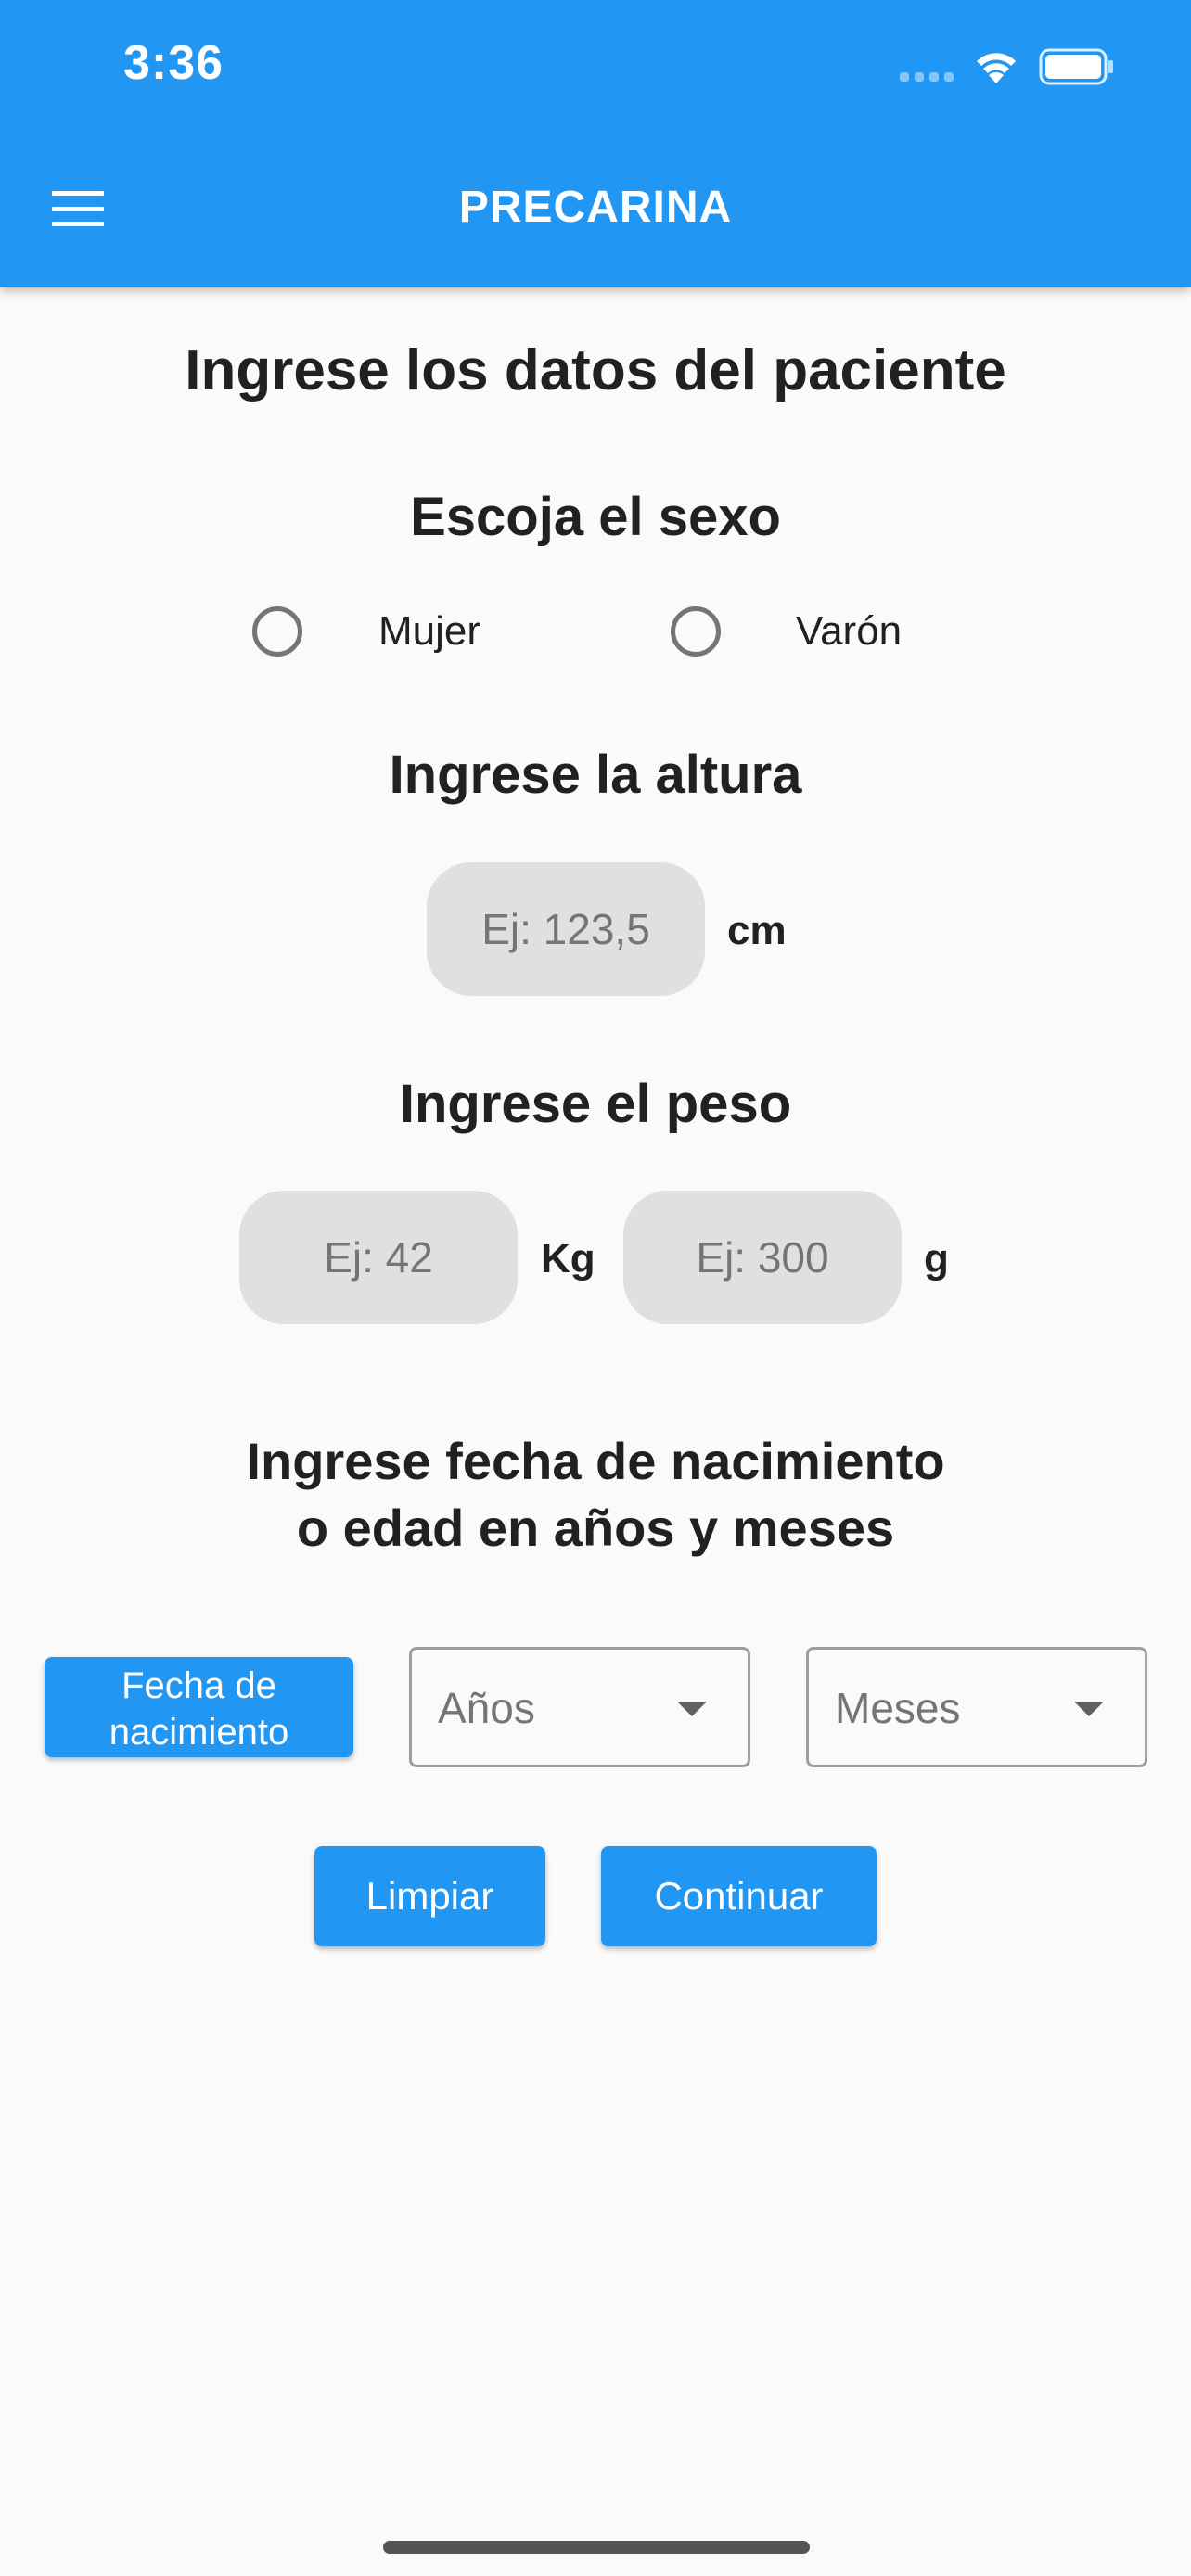  I want to click on height-section-title: Ingrese la altura, so click(595, 775).